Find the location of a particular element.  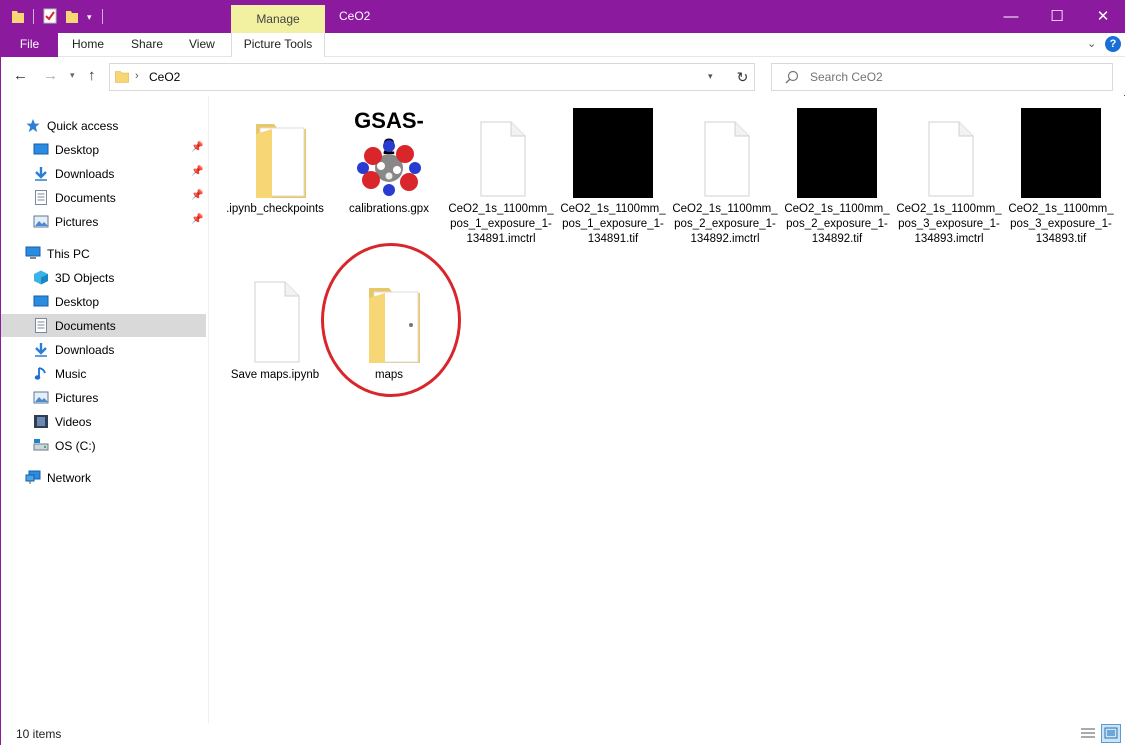

sidebar-item-pictures-pc: Pictures is located at coordinates (103, 397).